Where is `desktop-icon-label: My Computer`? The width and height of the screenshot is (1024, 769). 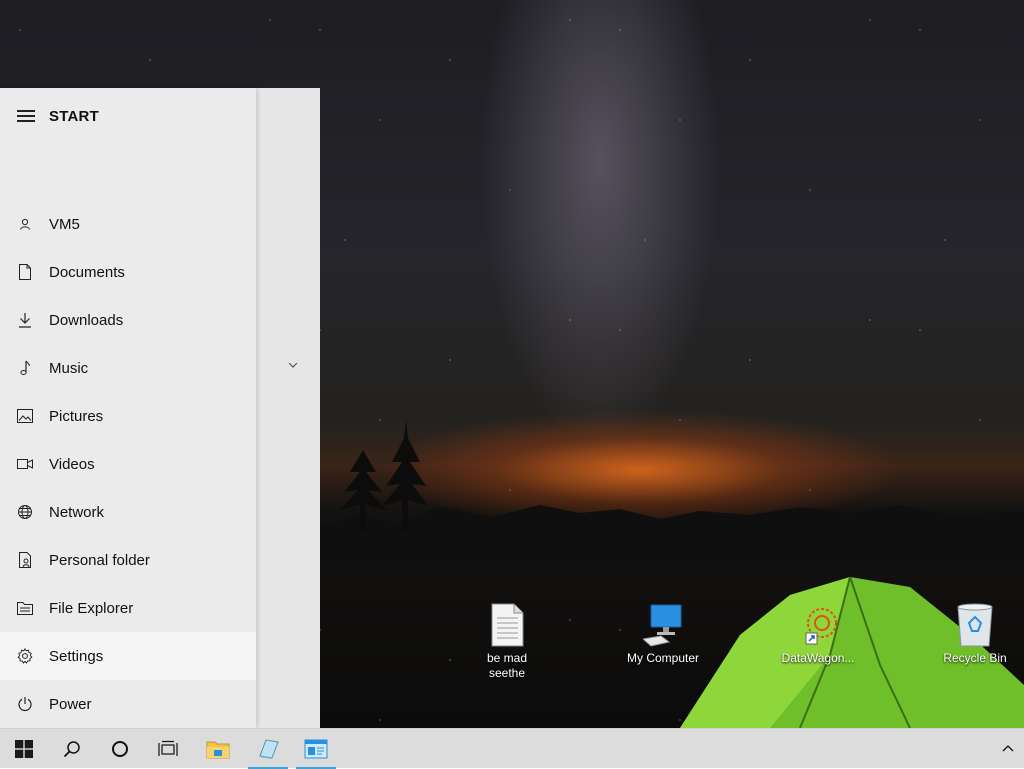
desktop-icon-label: My Computer is located at coordinates (663, 658).